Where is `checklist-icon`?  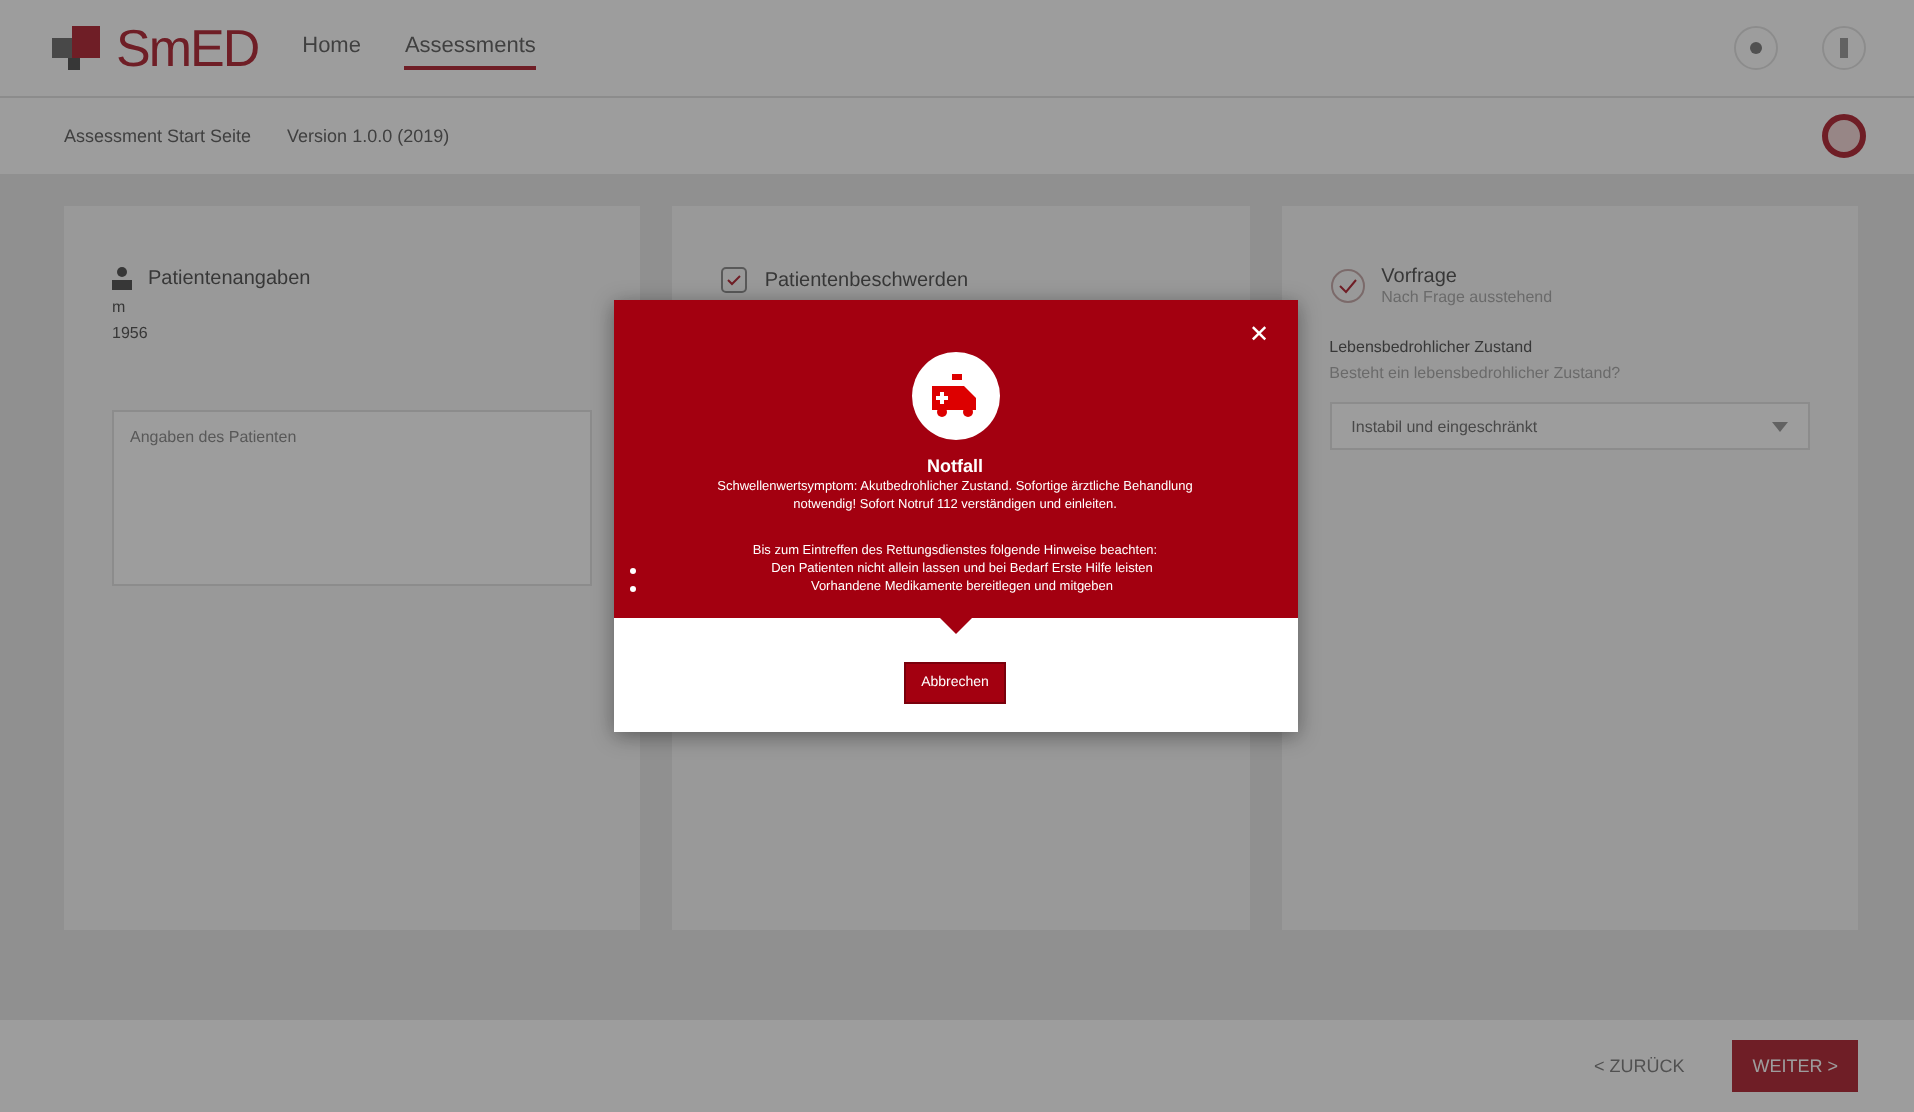 checklist-icon is located at coordinates (734, 280).